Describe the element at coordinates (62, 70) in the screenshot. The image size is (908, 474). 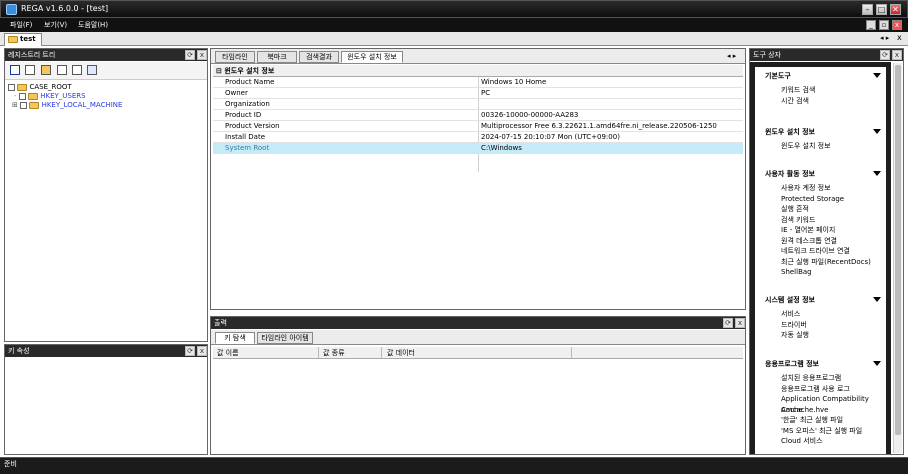
I see `copy-icon` at that location.